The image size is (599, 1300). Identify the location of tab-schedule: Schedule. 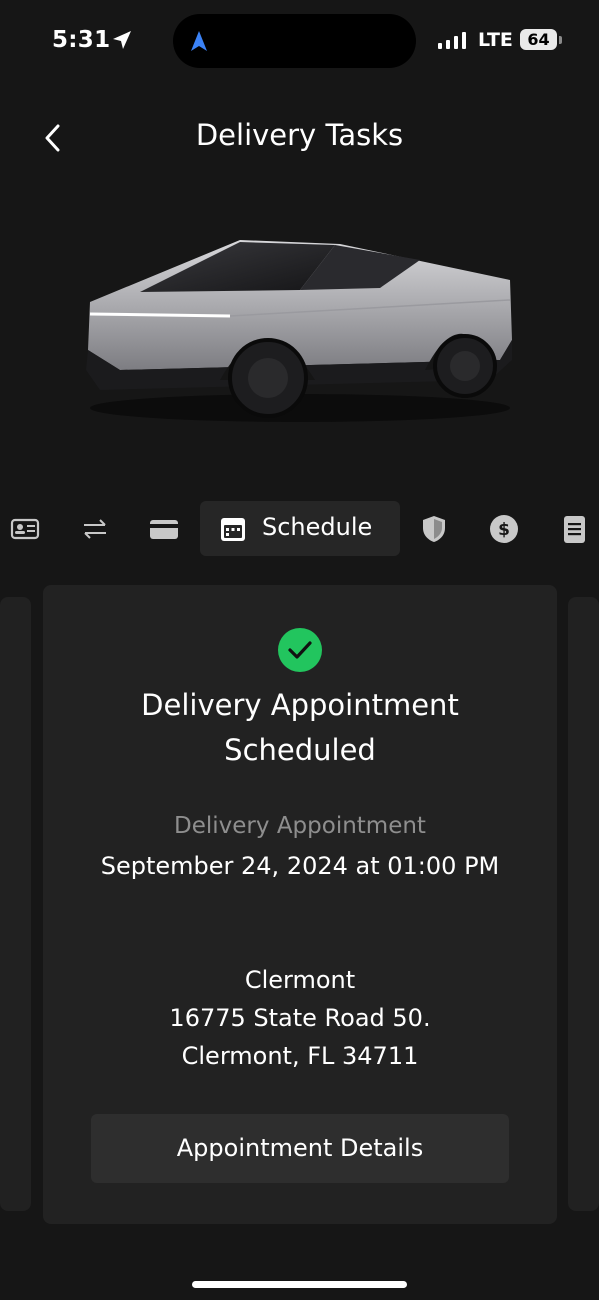
(300, 528).